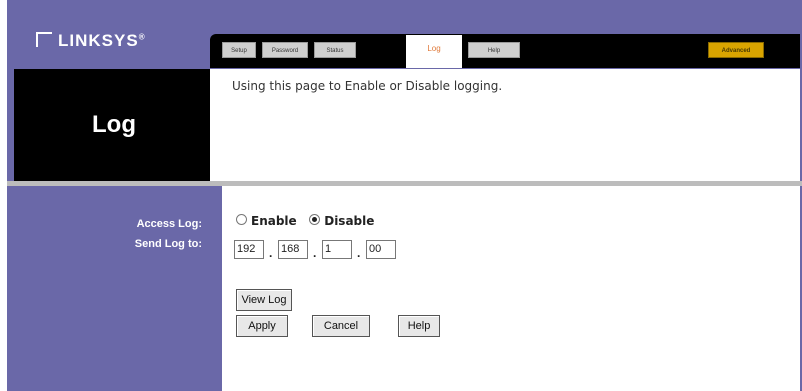 This screenshot has height=391, width=802. What do you see at coordinates (262, 326) in the screenshot?
I see `apply-button: Apply` at bounding box center [262, 326].